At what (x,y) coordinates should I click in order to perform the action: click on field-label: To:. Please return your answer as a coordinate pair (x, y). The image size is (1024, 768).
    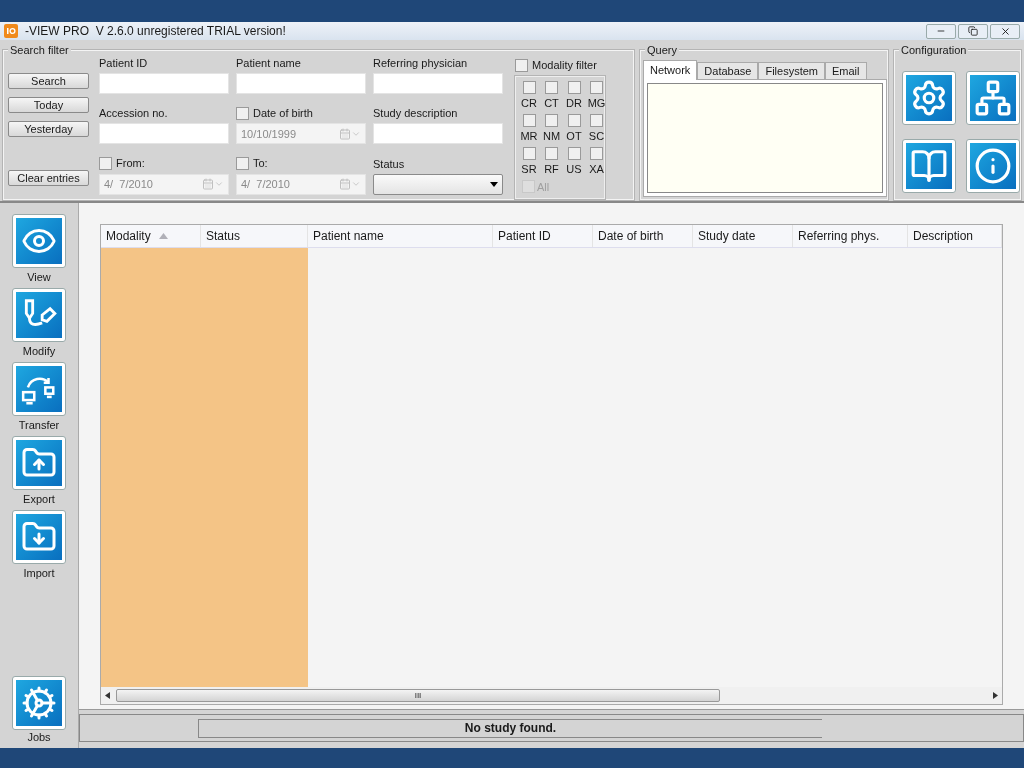
    Looking at the image, I should click on (260, 164).